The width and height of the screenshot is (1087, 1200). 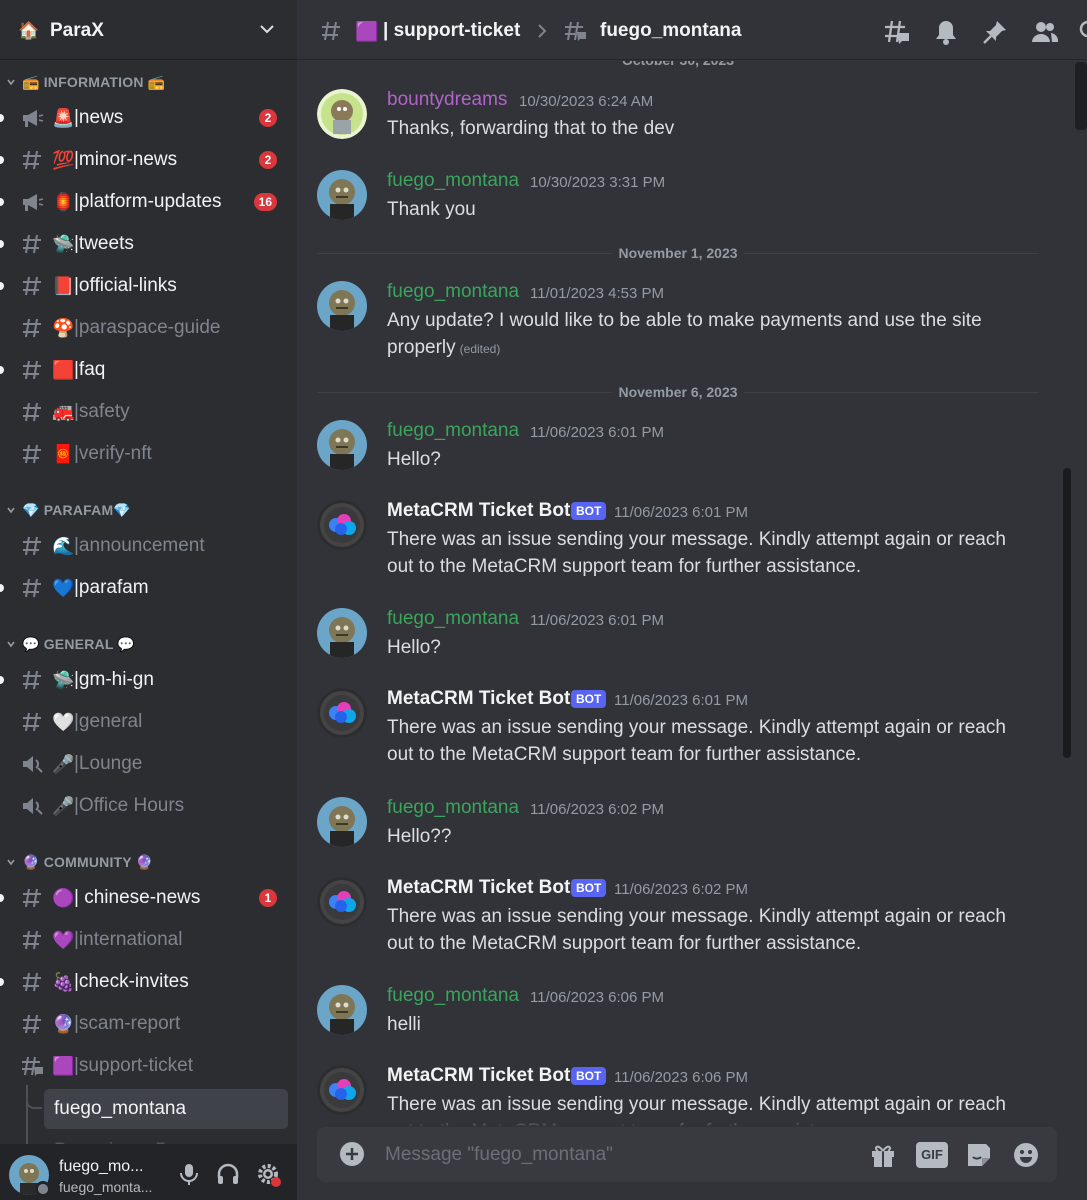 I want to click on voice-channel-icon, so click(x=32, y=806).